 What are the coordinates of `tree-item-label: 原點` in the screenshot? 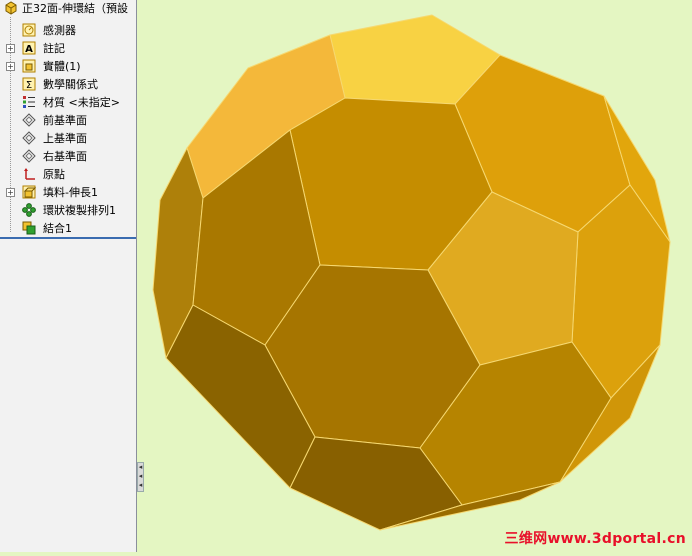 It's located at (54, 174).